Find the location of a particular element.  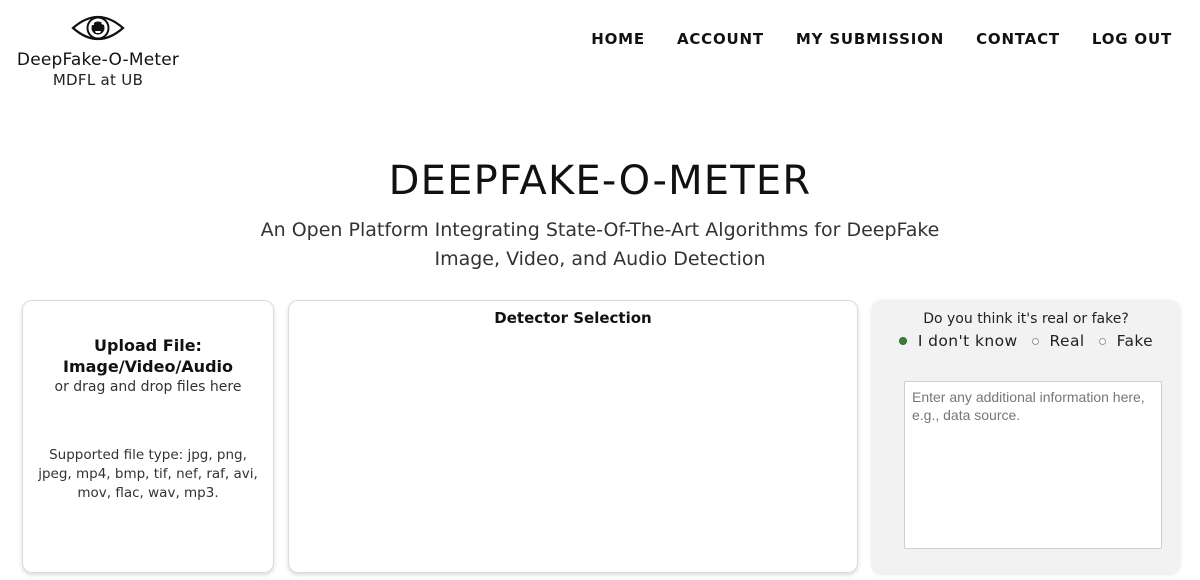

logo-subtitle: MDFL at UB is located at coordinates (98, 80).